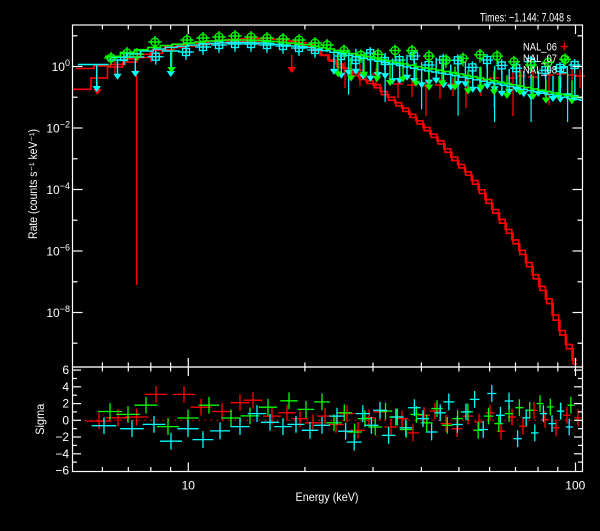 The height and width of the screenshot is (531, 600). What do you see at coordinates (525, 18) in the screenshot?
I see `svg-text: Times: −1.144: 7.048 s` at bounding box center [525, 18].